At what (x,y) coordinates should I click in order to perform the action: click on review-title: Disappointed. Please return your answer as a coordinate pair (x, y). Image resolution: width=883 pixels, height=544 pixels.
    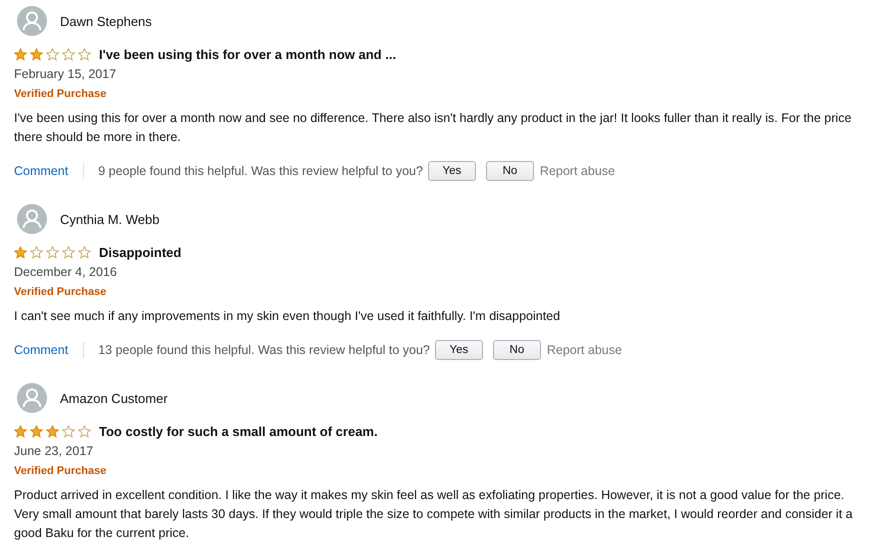
    Looking at the image, I should click on (140, 252).